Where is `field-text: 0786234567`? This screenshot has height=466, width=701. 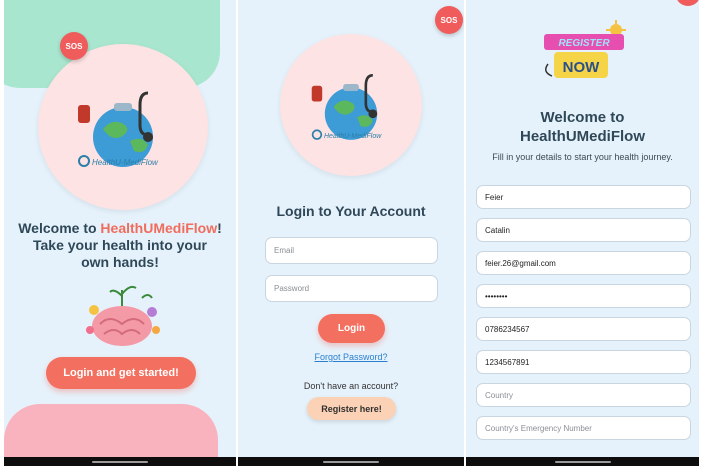
field-text: 0786234567 is located at coordinates (507, 329).